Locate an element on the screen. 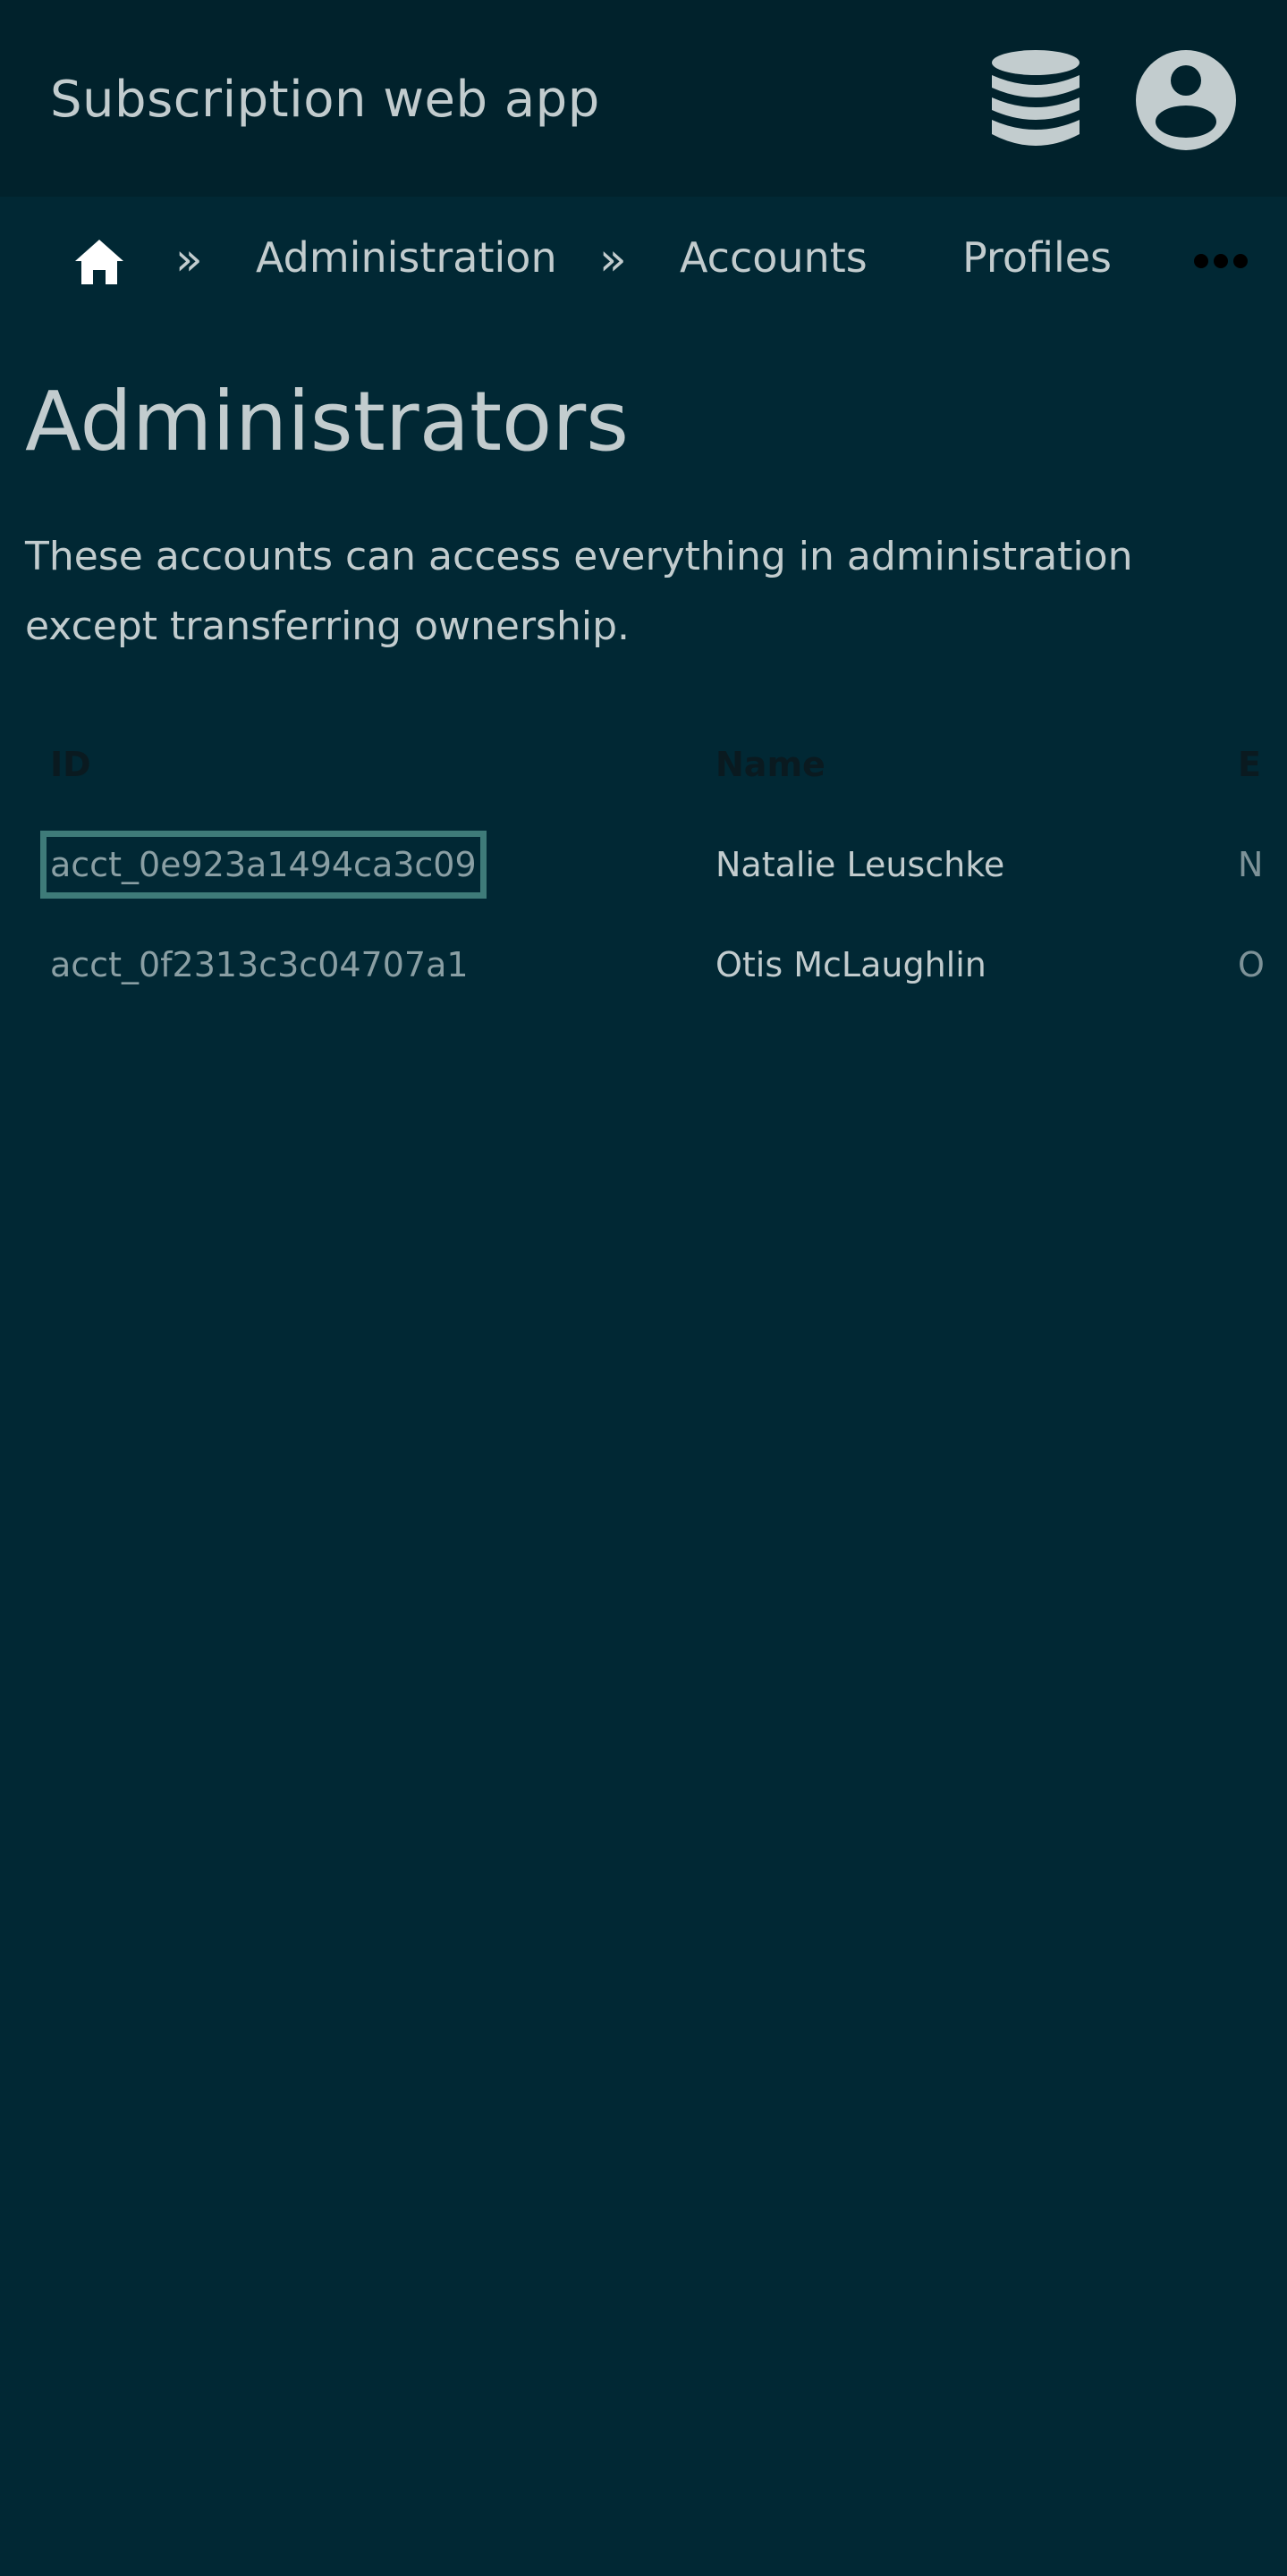 The image size is (1287, 2576). breadcrumb-item-profiles: Profiles is located at coordinates (1037, 257).